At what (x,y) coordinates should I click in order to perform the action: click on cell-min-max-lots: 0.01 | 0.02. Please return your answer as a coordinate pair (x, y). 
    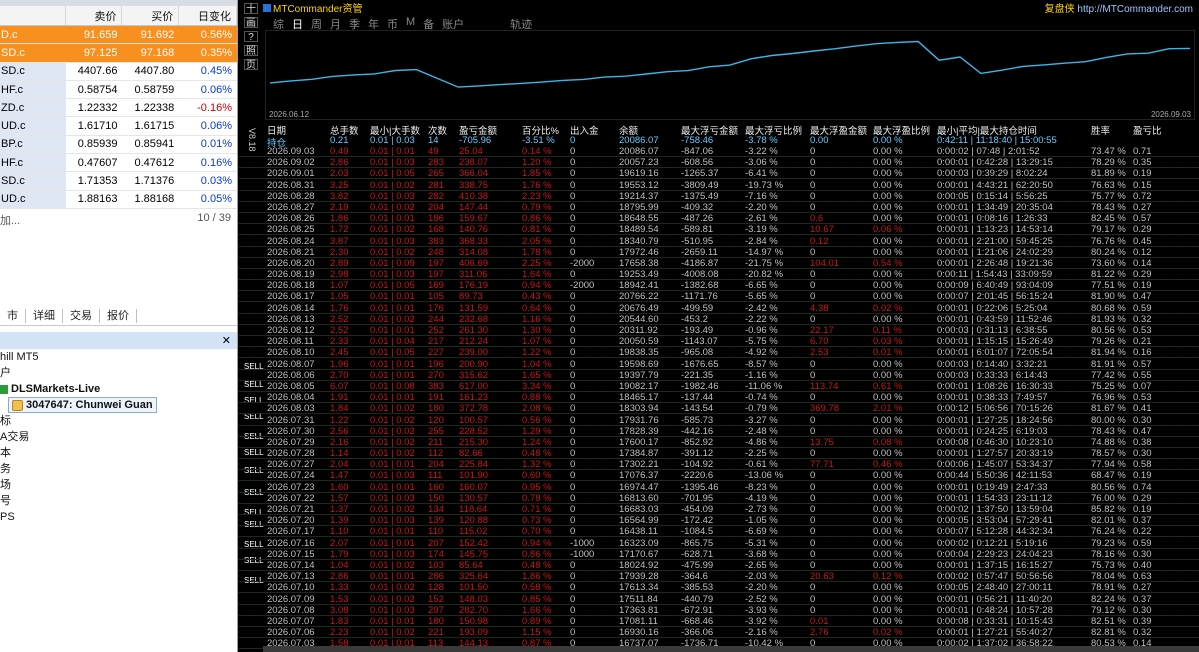
    Looking at the image, I should click on (392, 454).